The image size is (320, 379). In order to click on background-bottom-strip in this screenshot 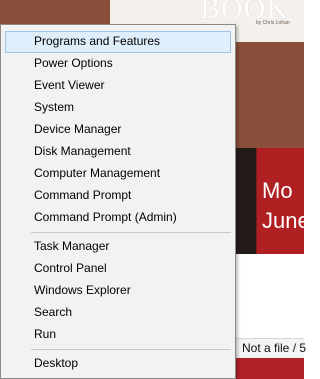, I will do `click(270, 368)`.